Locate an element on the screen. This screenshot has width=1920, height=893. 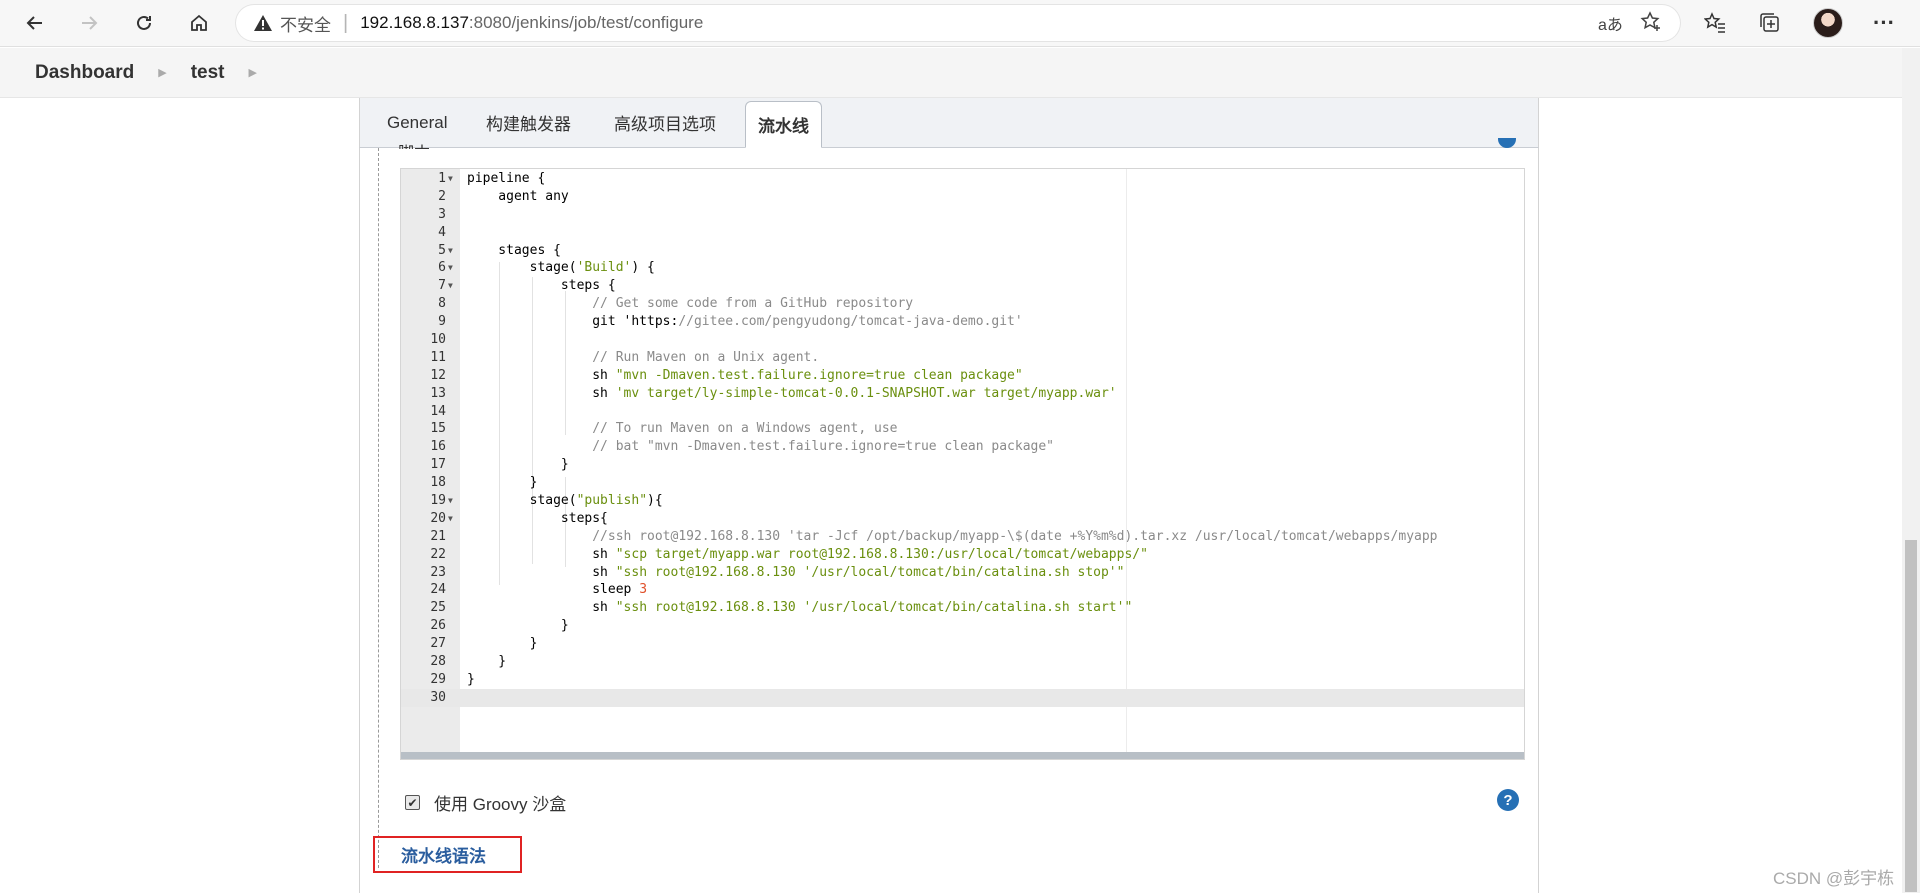
code-line: 2 agent any is located at coordinates (962, 197).